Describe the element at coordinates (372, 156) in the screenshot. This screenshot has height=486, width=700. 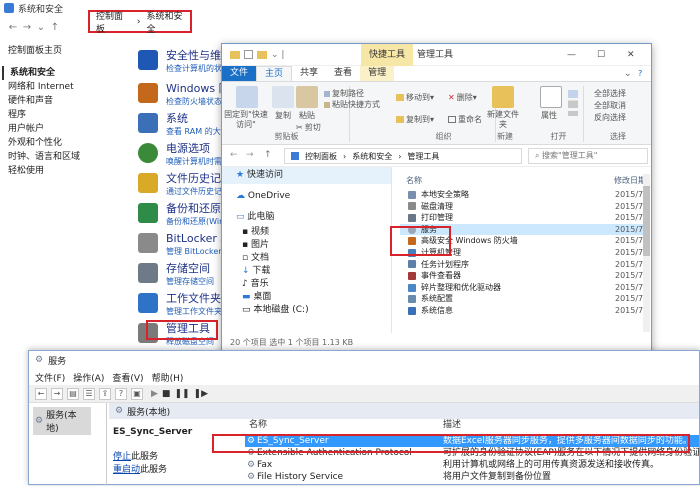
I see `path-item: 系统和安全` at that location.